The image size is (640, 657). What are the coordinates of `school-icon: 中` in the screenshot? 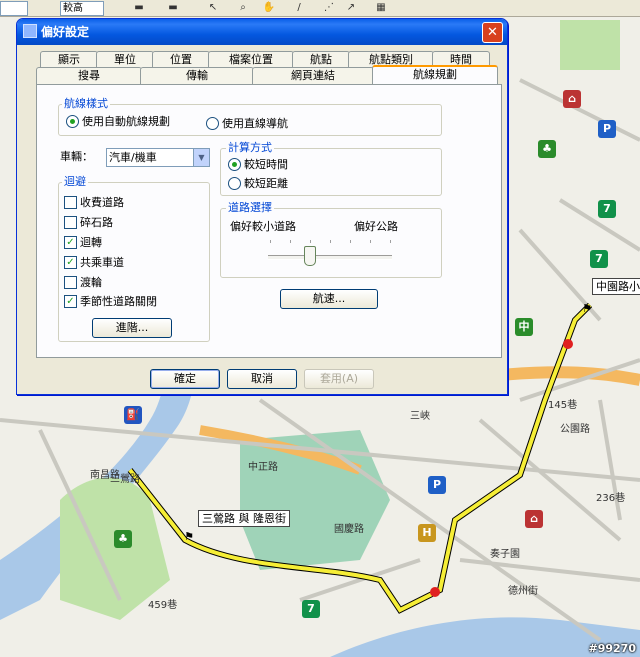 It's located at (524, 327).